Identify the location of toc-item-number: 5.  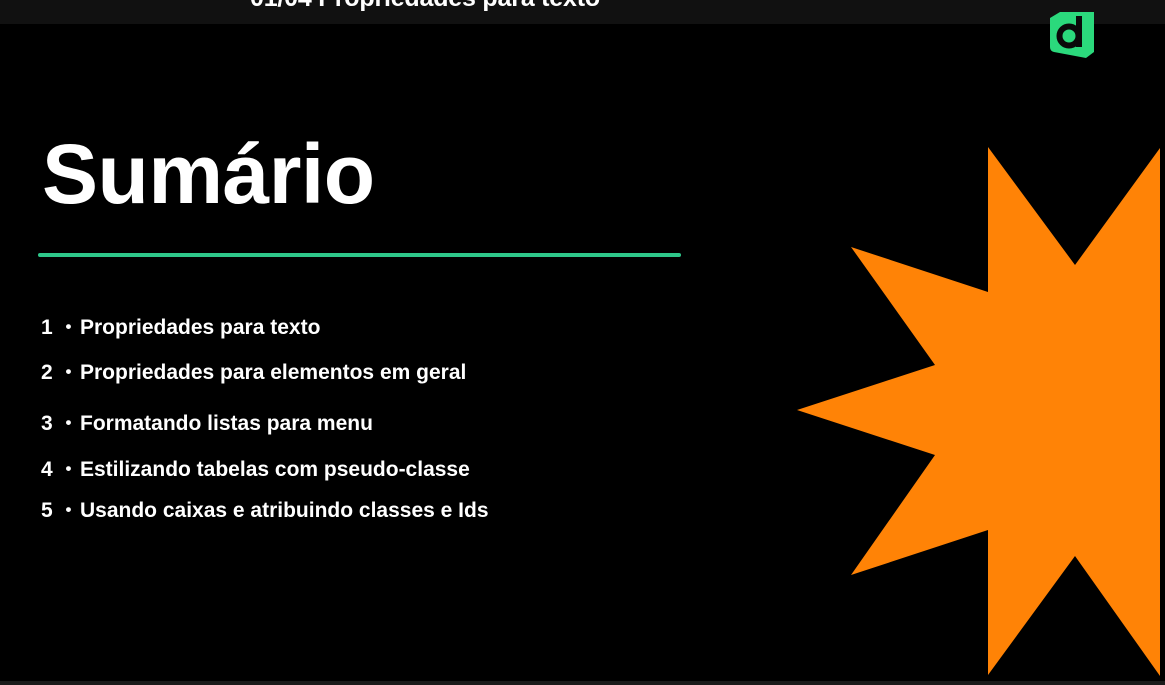
(47, 510).